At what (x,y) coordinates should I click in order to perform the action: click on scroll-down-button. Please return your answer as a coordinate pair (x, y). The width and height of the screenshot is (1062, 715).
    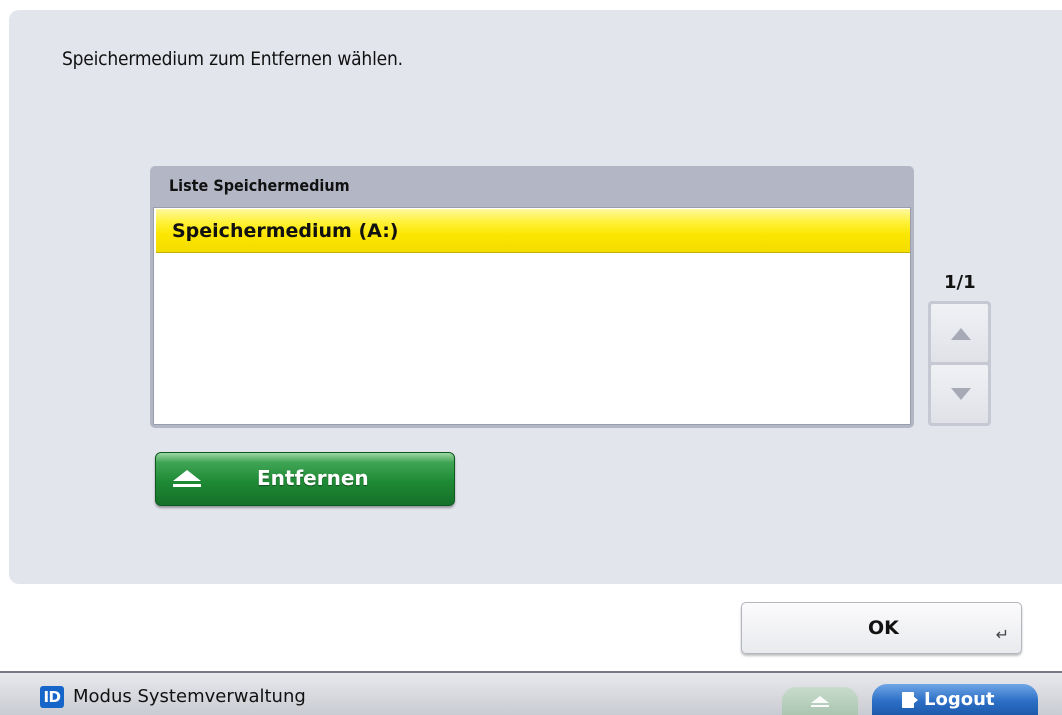
    Looking at the image, I should click on (959, 394).